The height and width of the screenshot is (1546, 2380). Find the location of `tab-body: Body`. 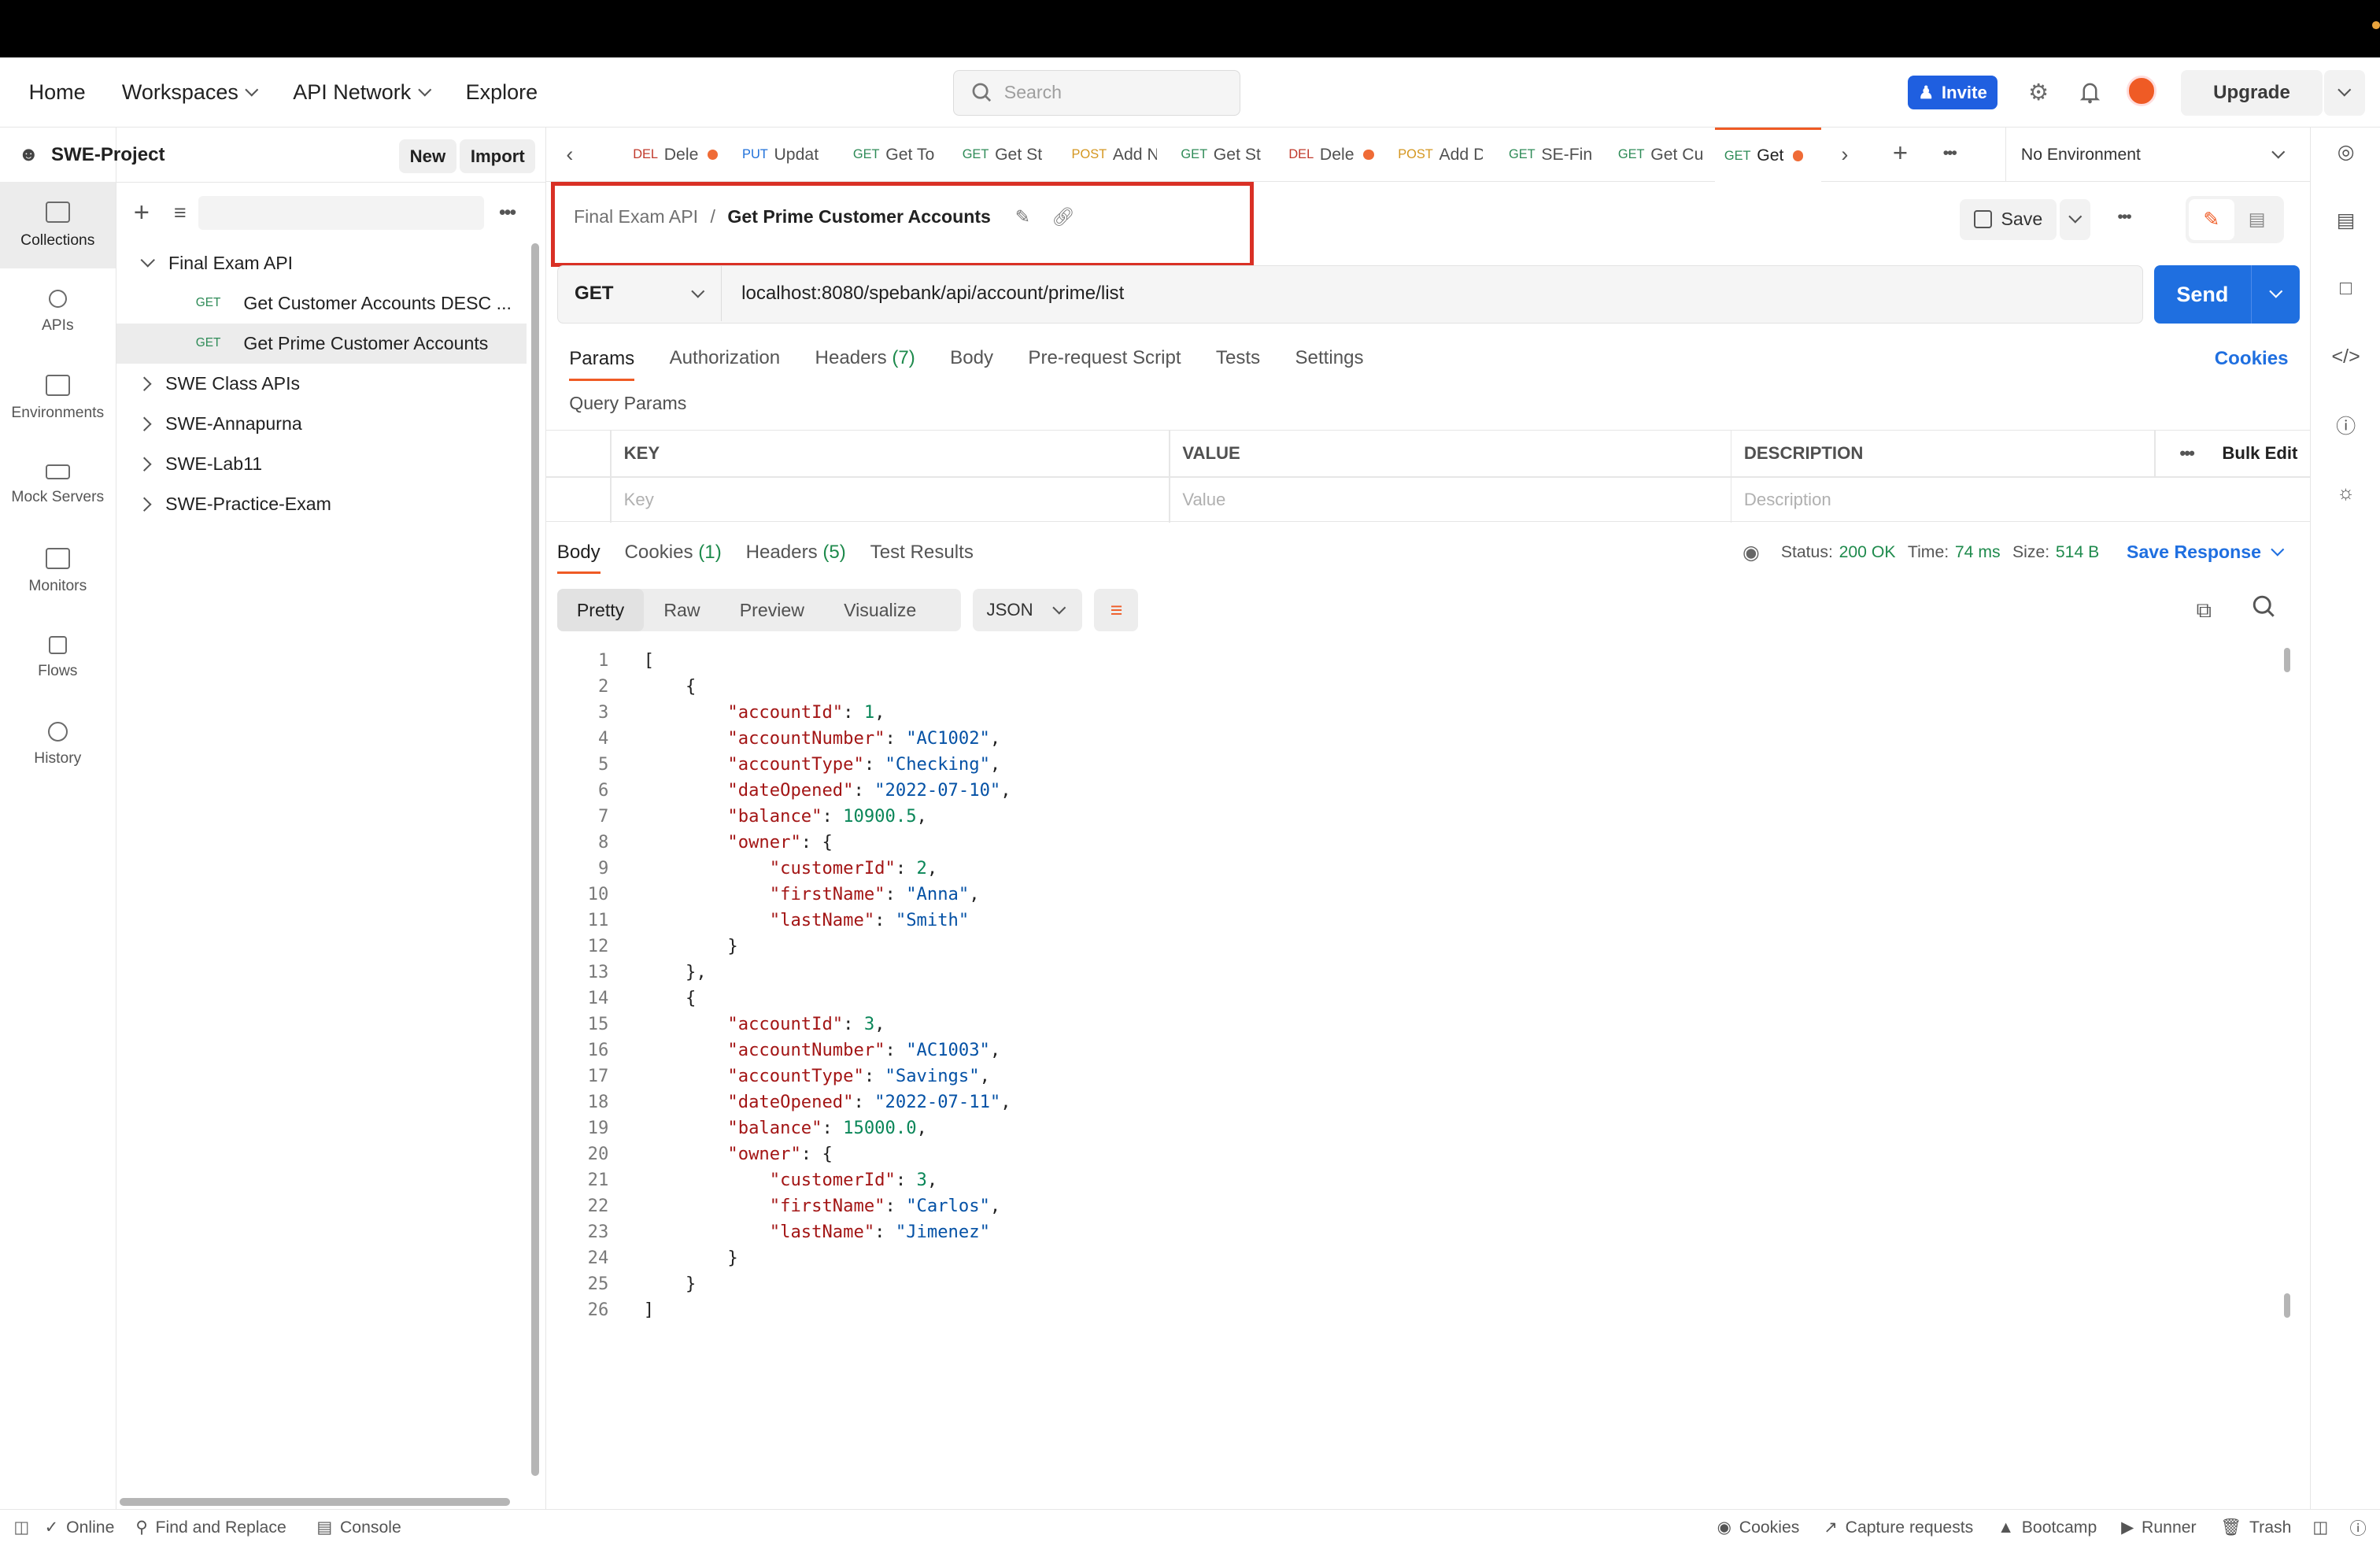

tab-body: Body is located at coordinates (971, 358).